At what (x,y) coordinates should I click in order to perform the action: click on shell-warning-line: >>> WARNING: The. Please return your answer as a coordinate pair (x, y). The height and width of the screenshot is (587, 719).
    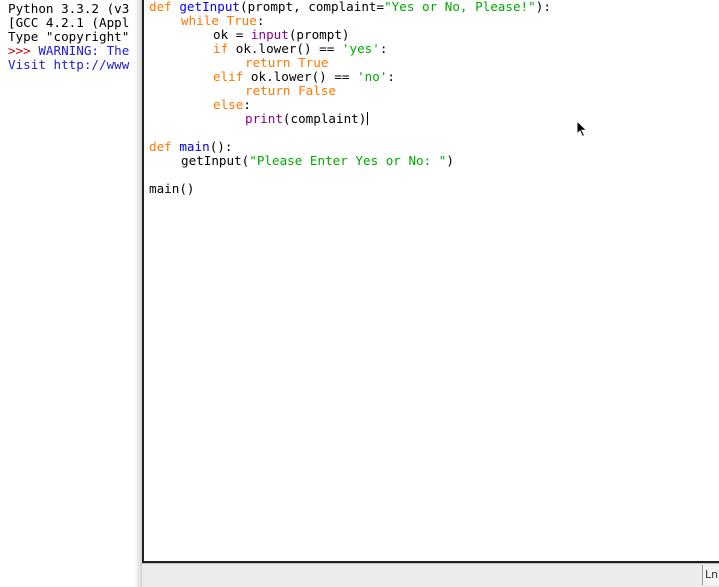
    Looking at the image, I should click on (68, 51).